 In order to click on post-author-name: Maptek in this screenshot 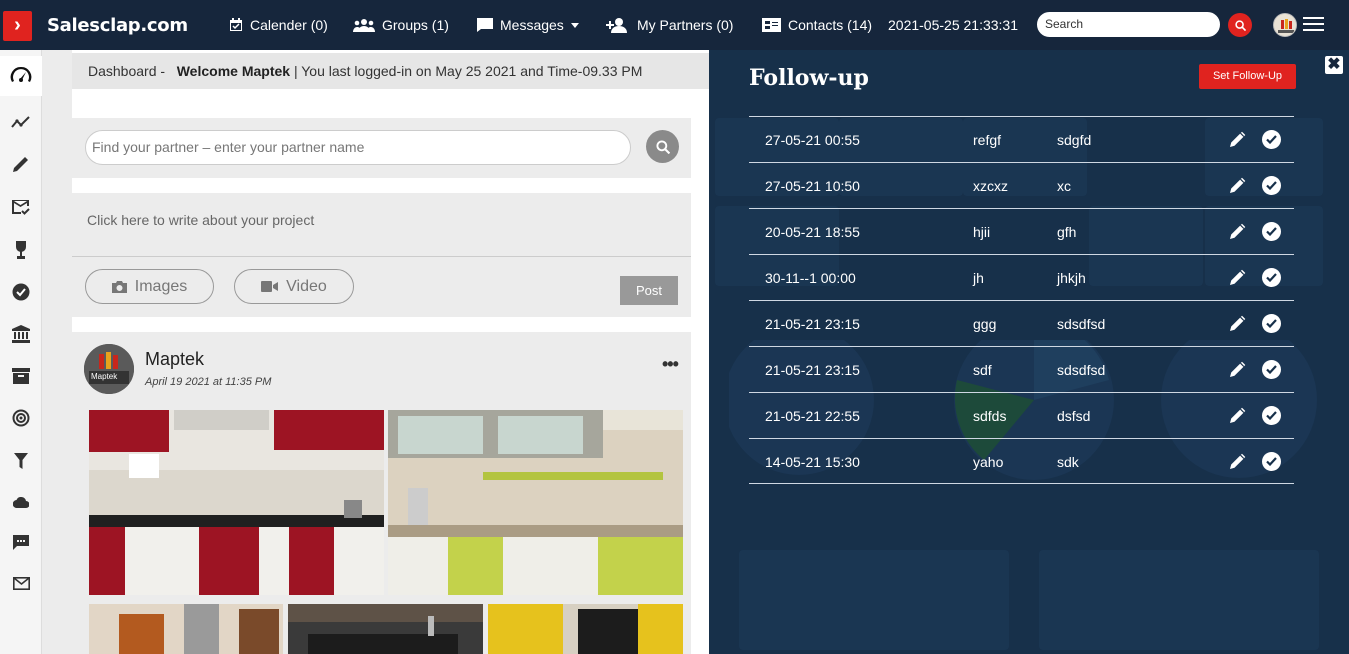, I will do `click(174, 359)`.